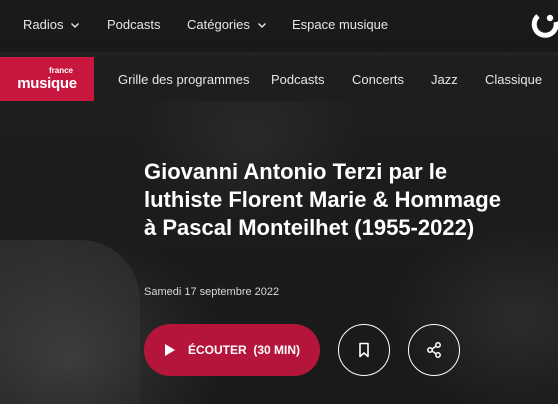  I want to click on play-icon, so click(169, 350).